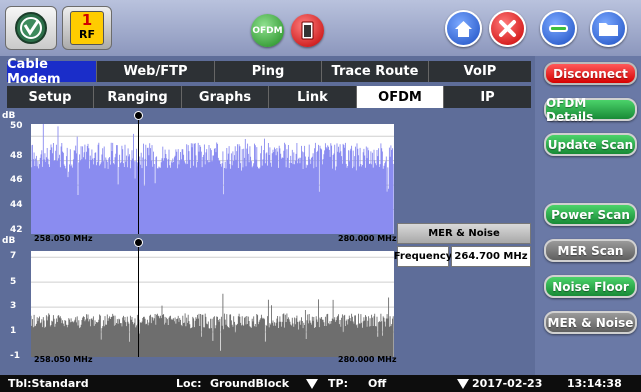  I want to click on clipboard-icon, so click(307, 30).